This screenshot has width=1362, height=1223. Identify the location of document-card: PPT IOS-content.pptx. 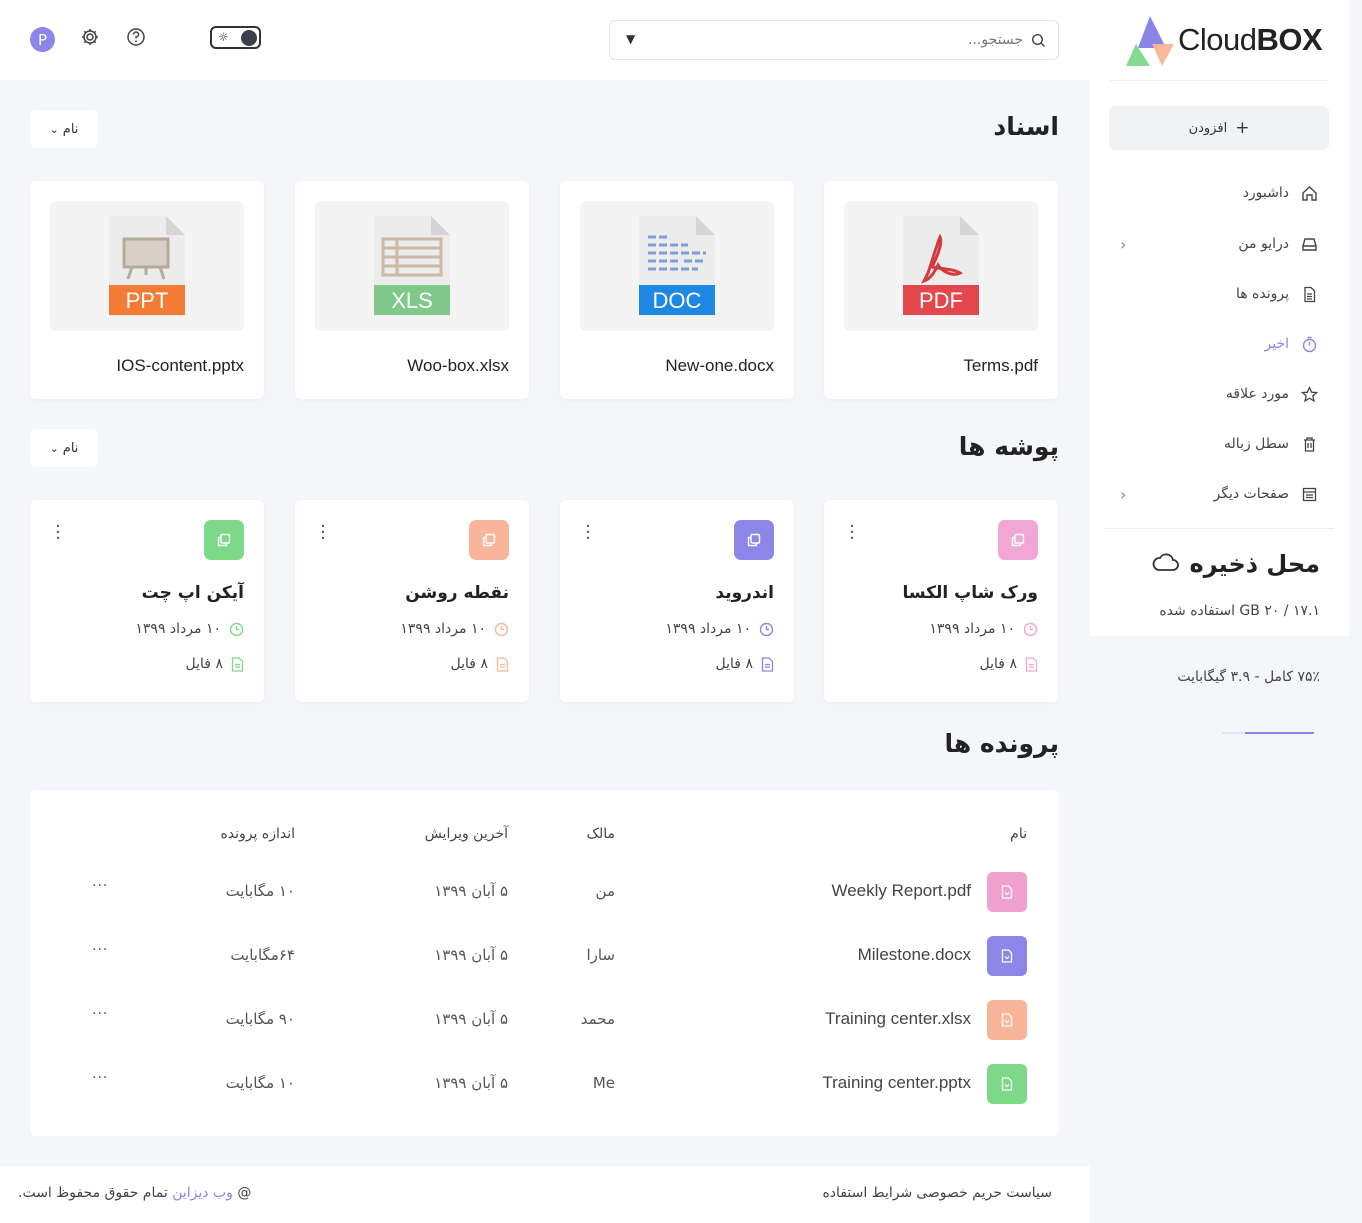
(147, 290).